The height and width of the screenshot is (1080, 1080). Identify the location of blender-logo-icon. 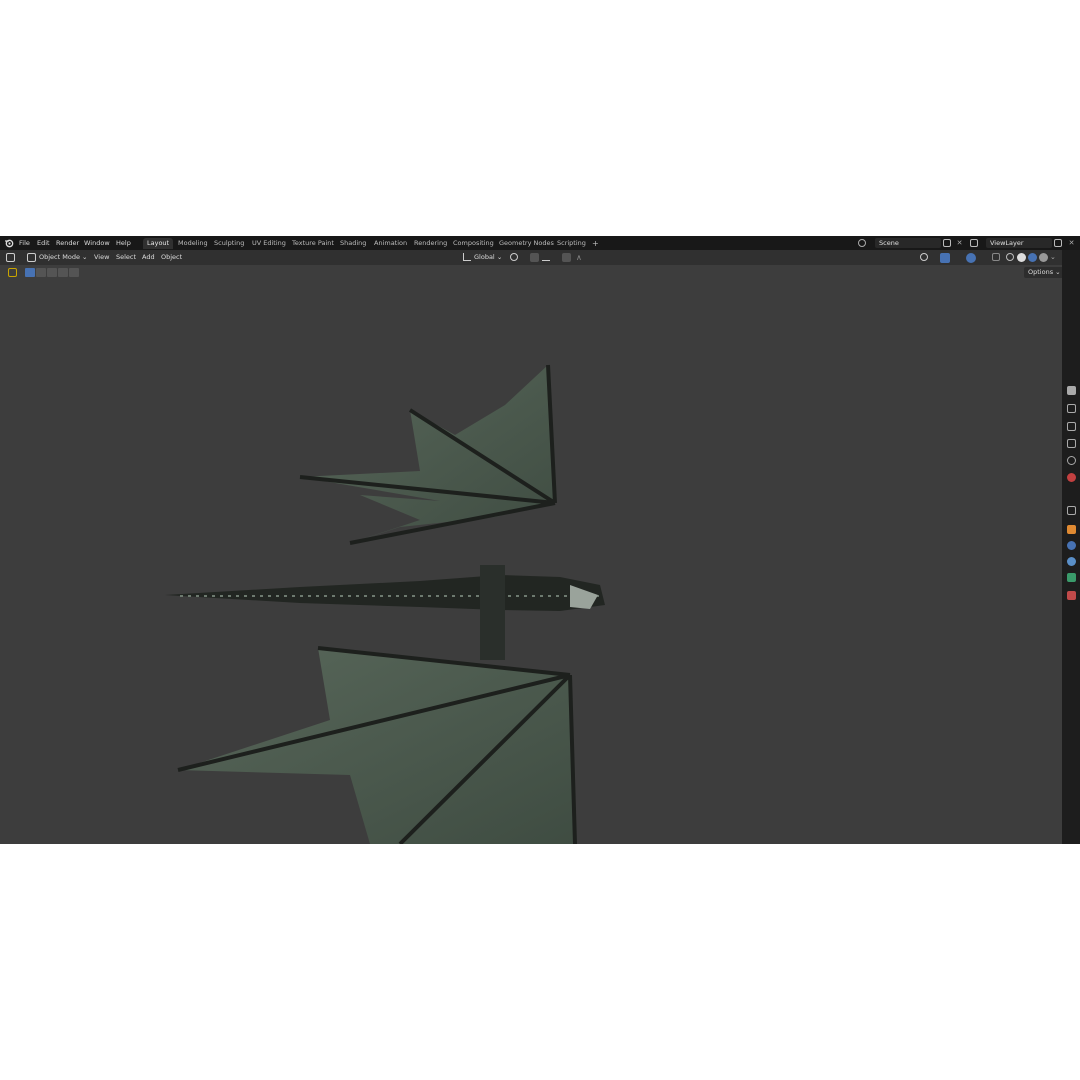
(9, 243).